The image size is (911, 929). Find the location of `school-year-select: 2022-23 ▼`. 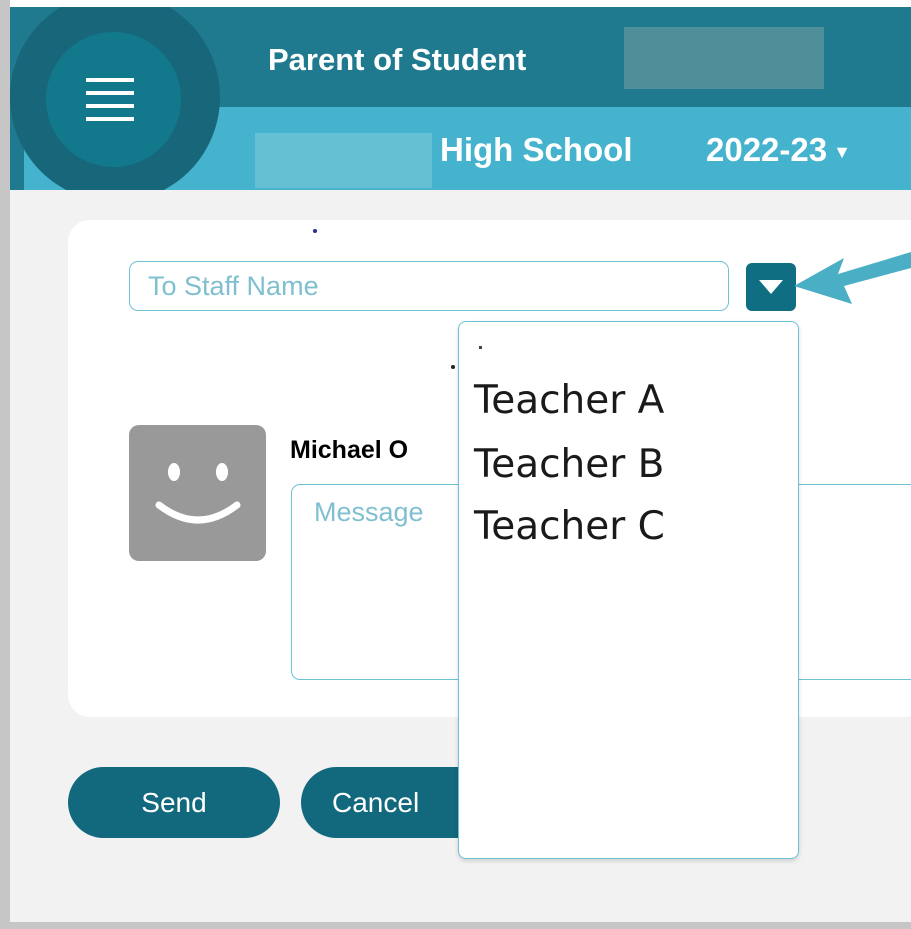

school-year-select: 2022-23 ▼ is located at coordinates (778, 150).